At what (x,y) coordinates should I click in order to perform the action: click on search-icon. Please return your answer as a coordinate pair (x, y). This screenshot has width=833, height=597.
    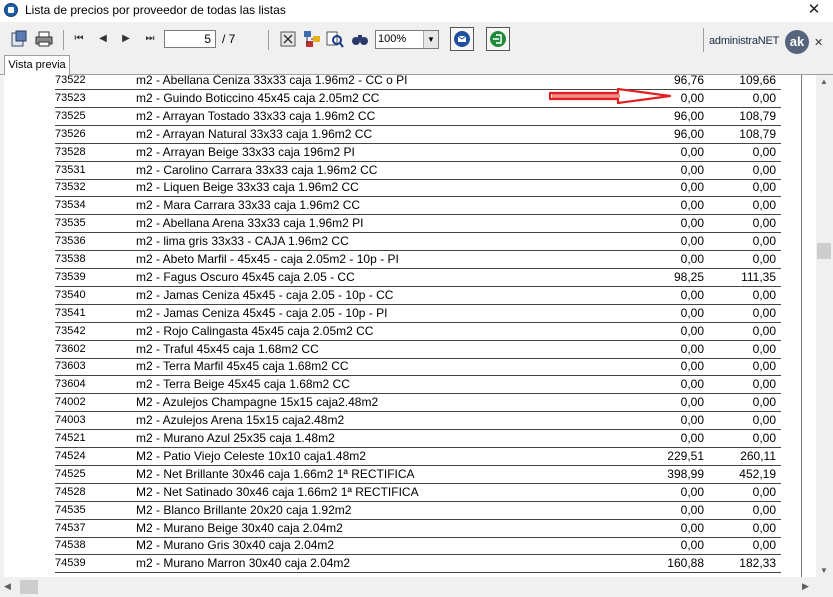
    Looking at the image, I should click on (335, 39).